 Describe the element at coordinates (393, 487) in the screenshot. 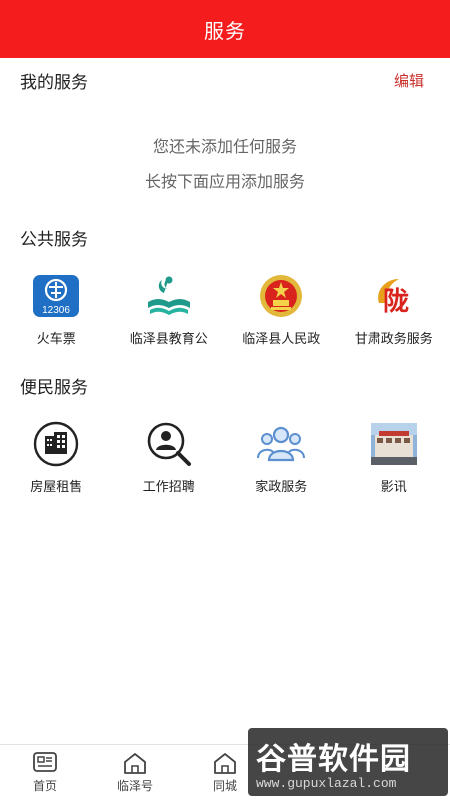

I see `service-label: 影讯` at that location.